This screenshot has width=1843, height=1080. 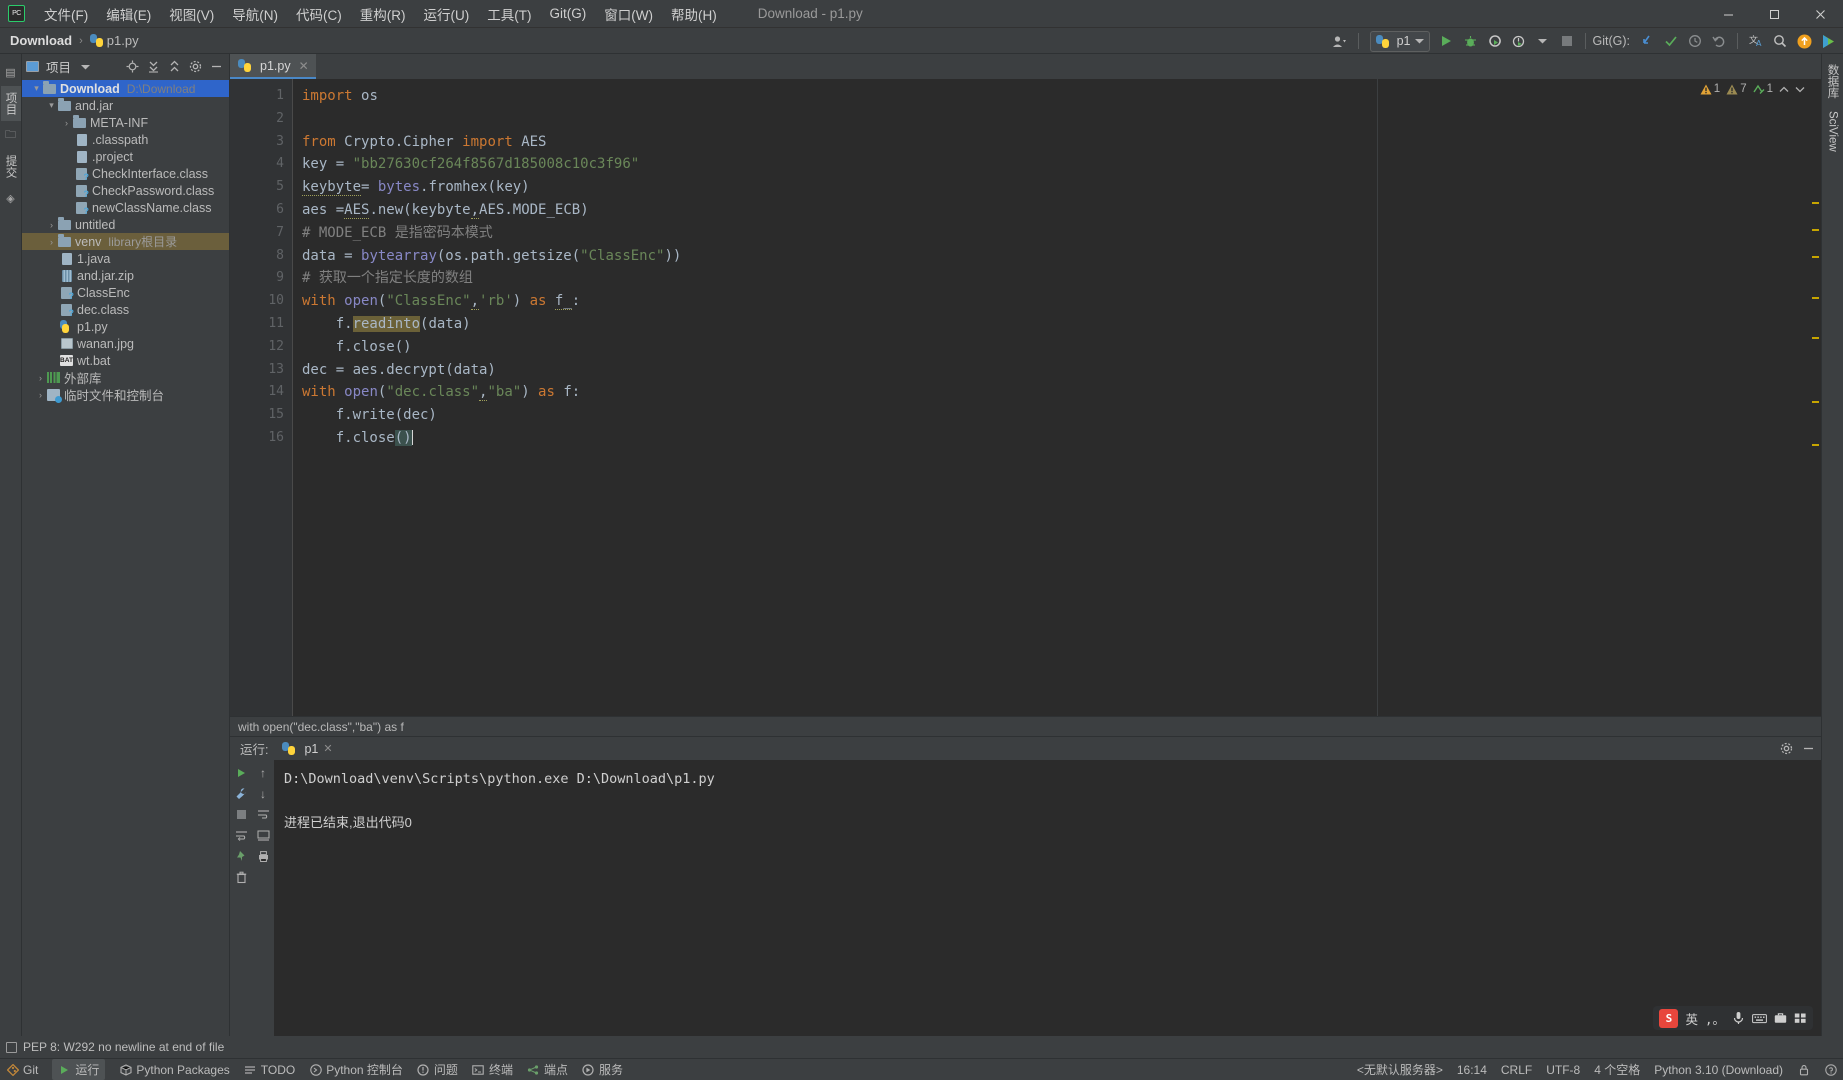 I want to click on status-todo: TODO, so click(x=269, y=1070).